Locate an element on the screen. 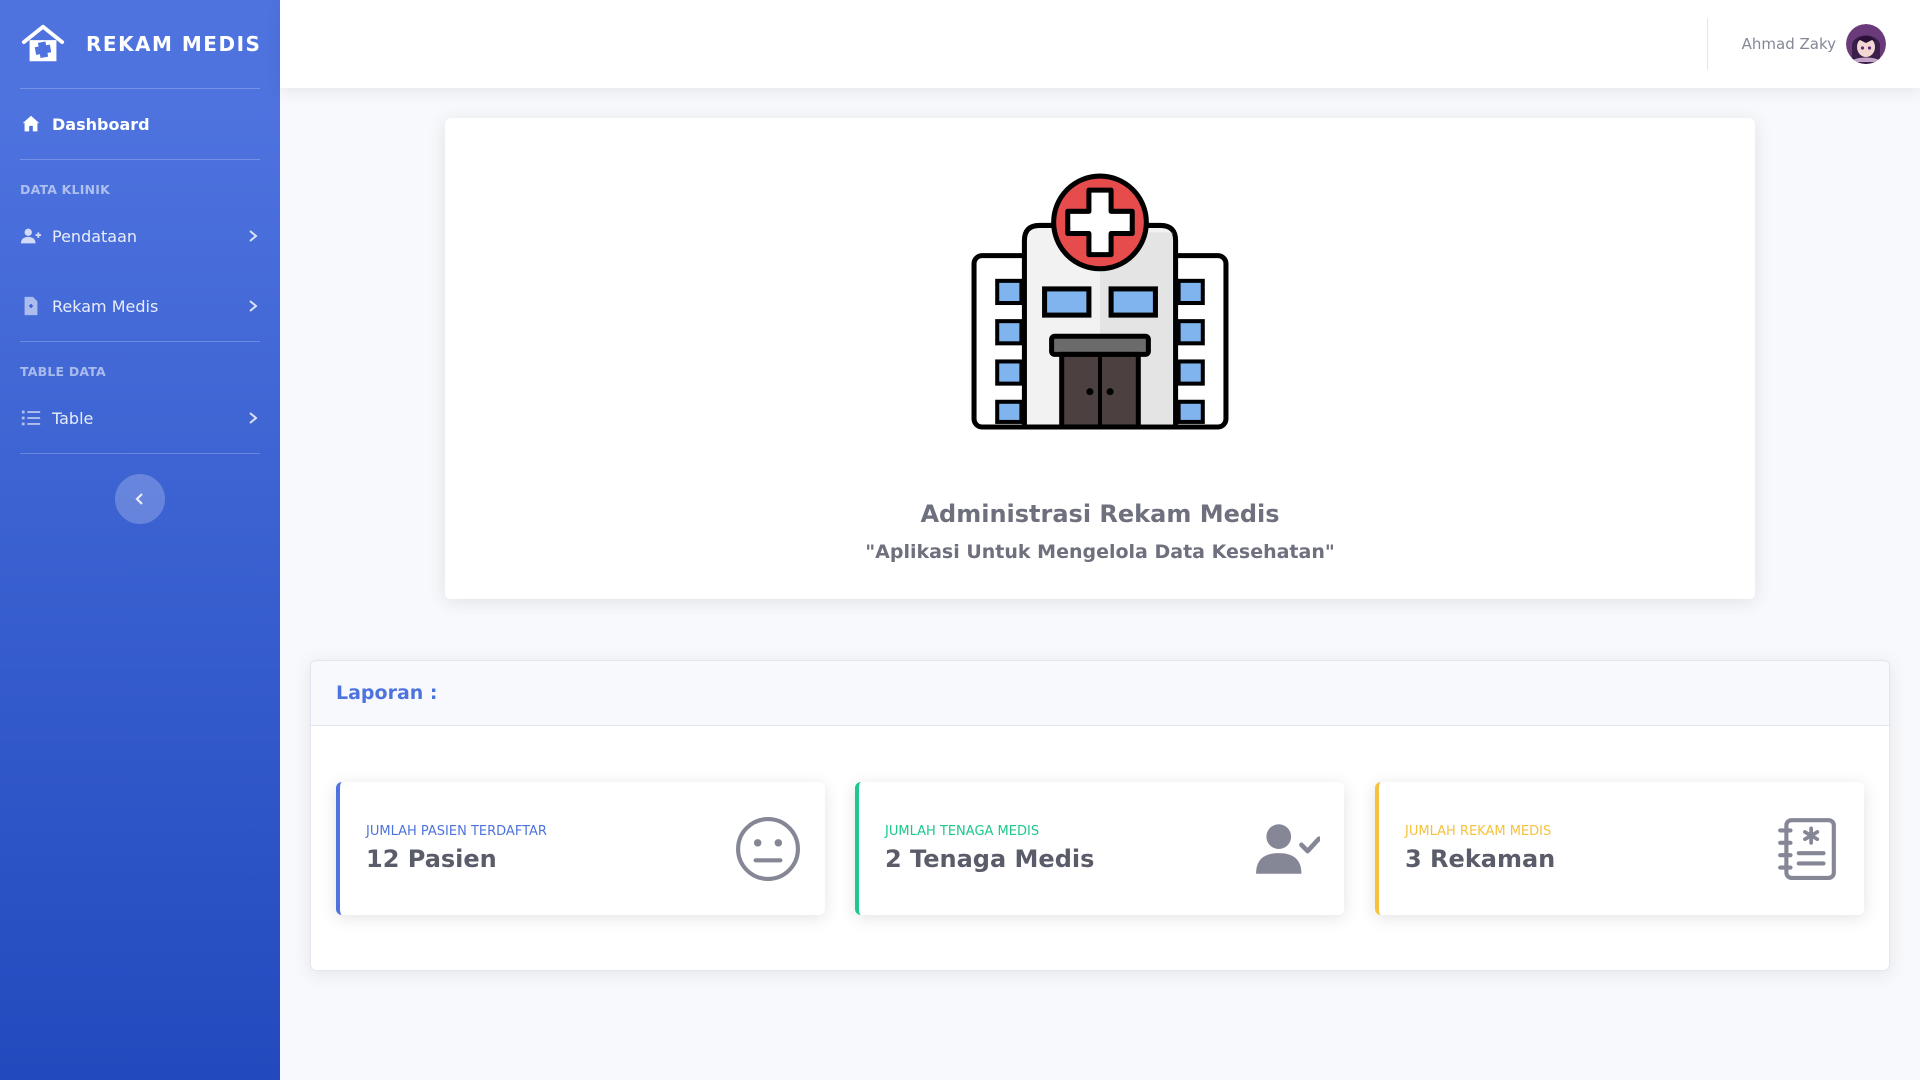 The height and width of the screenshot is (1080, 1920). brand-title: REKAM MEDIS is located at coordinates (174, 44).